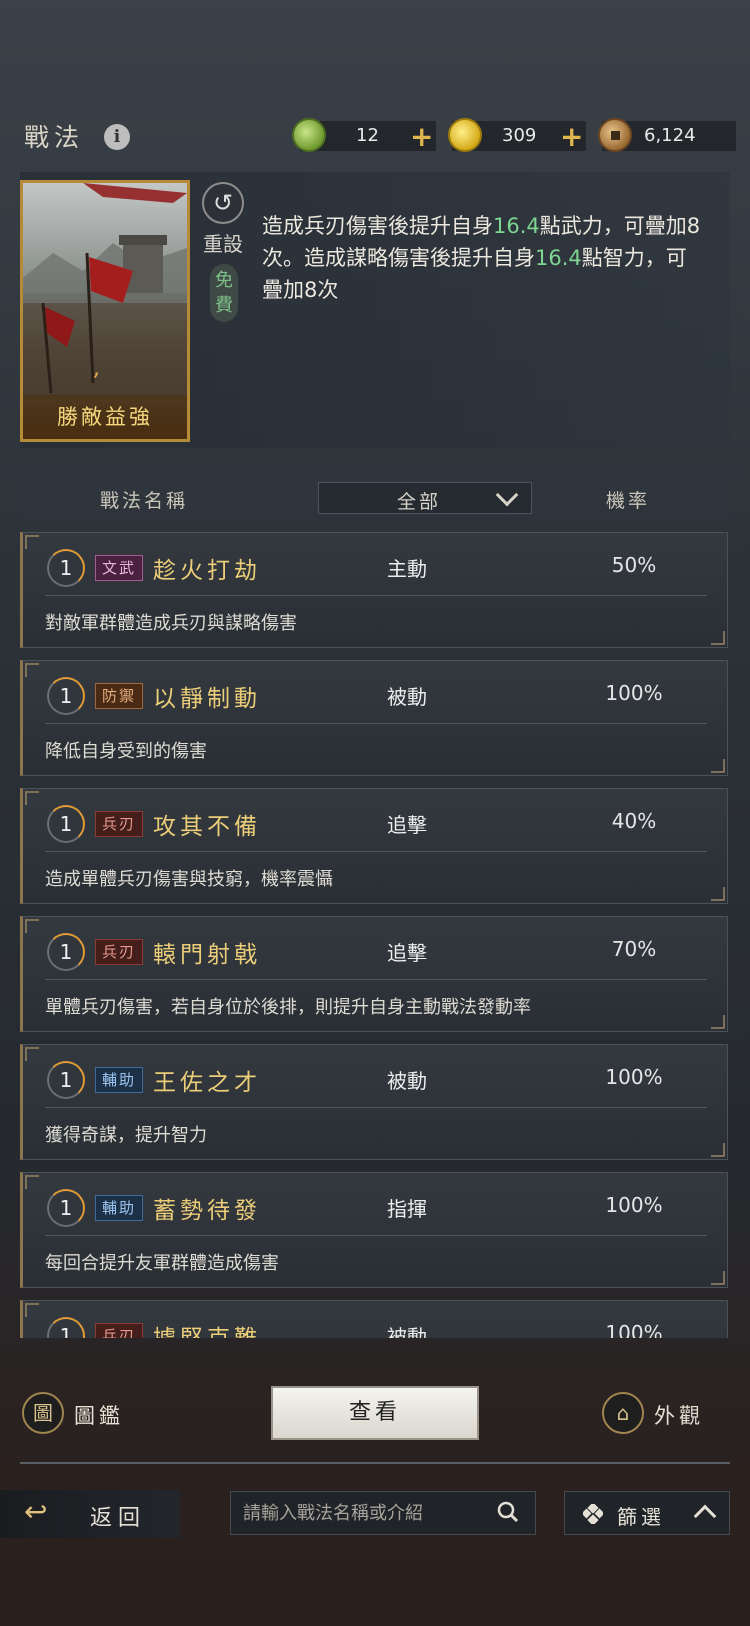 This screenshot has height=1626, width=750. Describe the element at coordinates (223, 244) in the screenshot. I see `reset-label: 重設` at that location.